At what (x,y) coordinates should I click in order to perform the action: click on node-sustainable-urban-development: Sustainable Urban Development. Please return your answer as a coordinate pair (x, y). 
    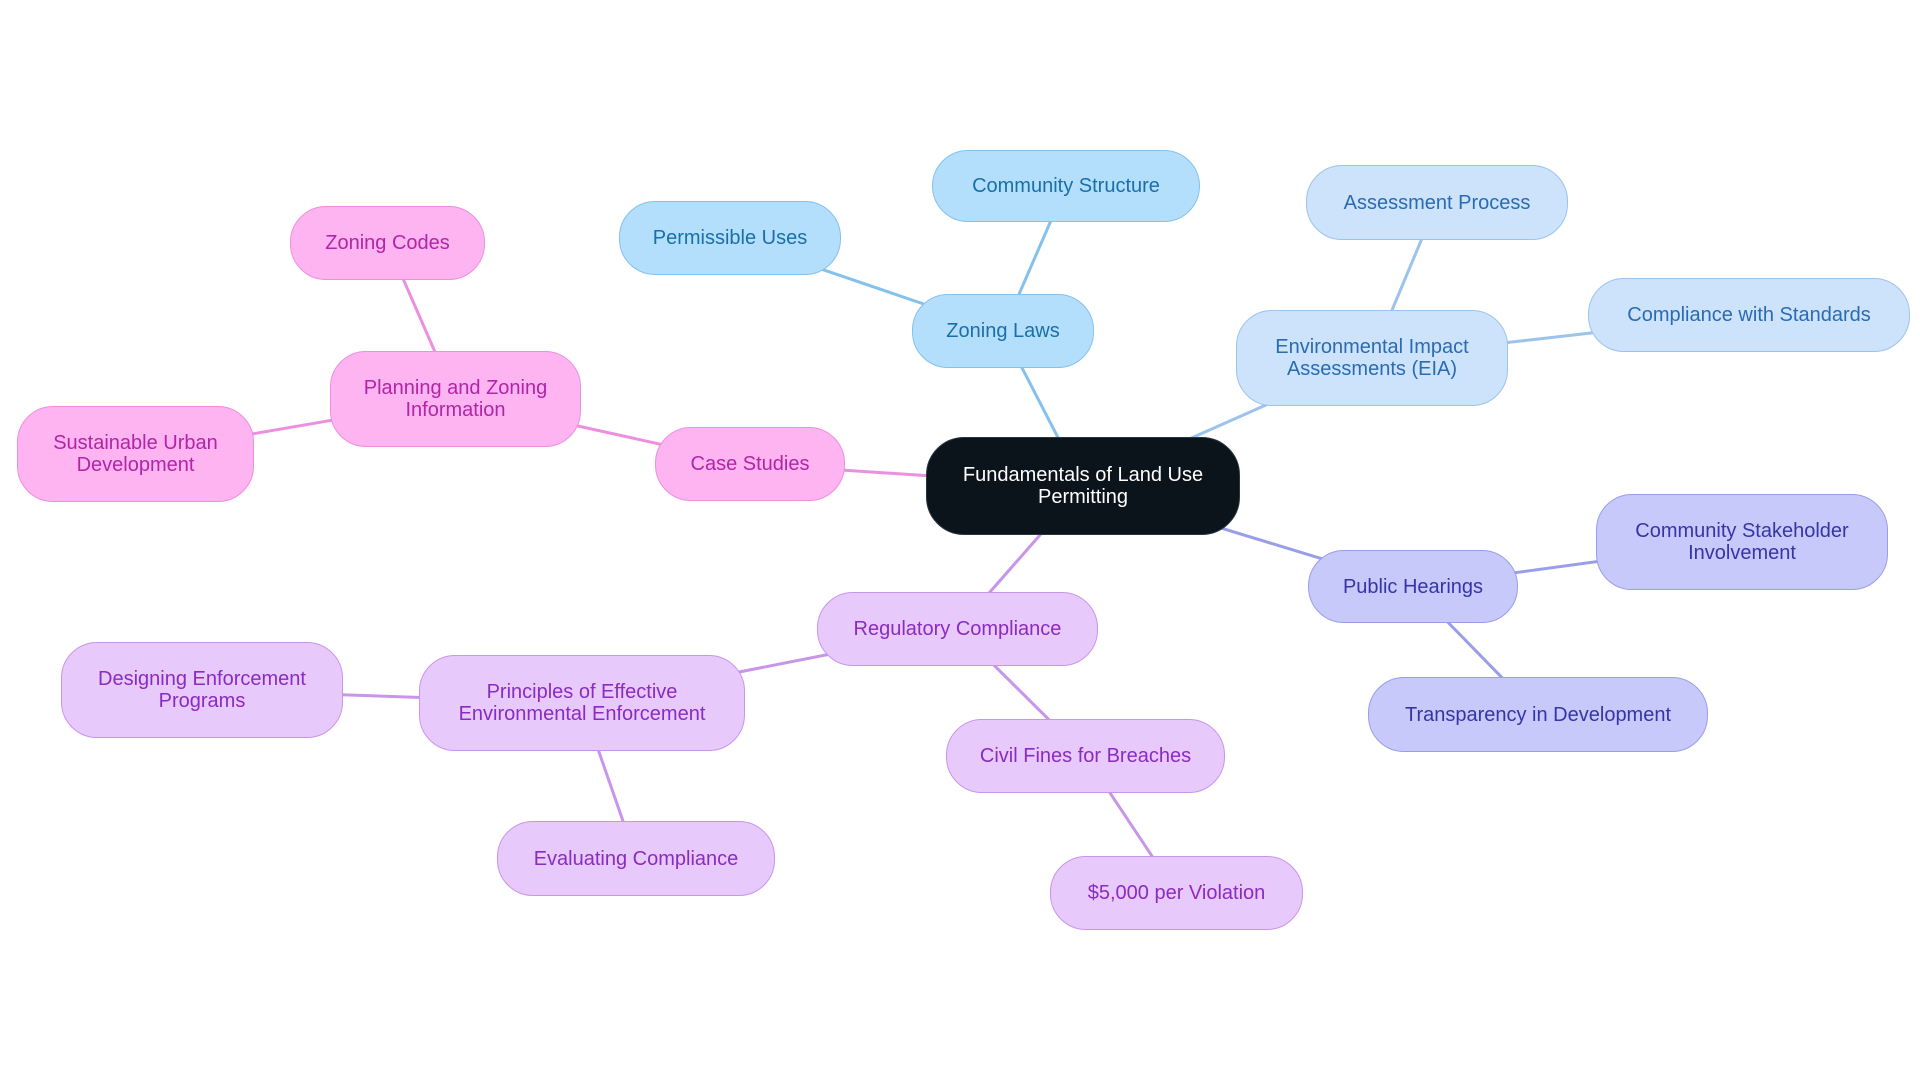
    Looking at the image, I should click on (135, 454).